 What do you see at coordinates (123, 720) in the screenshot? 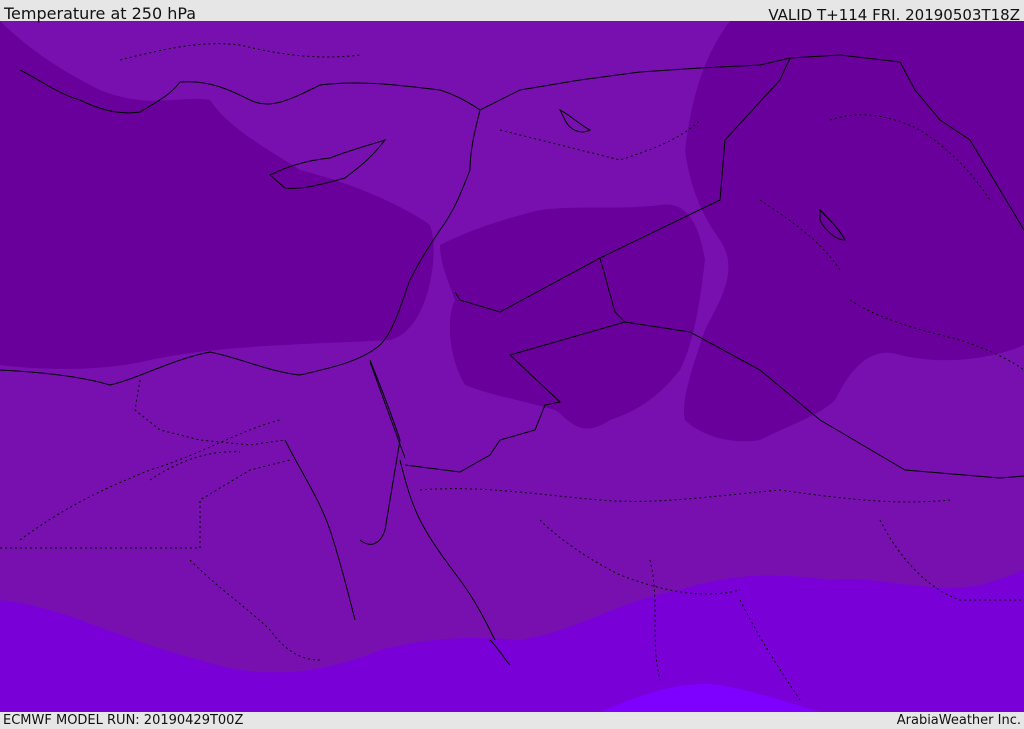
I see `model-run-label: ECMWF MODEL RUN: 20190429T00Z` at bounding box center [123, 720].